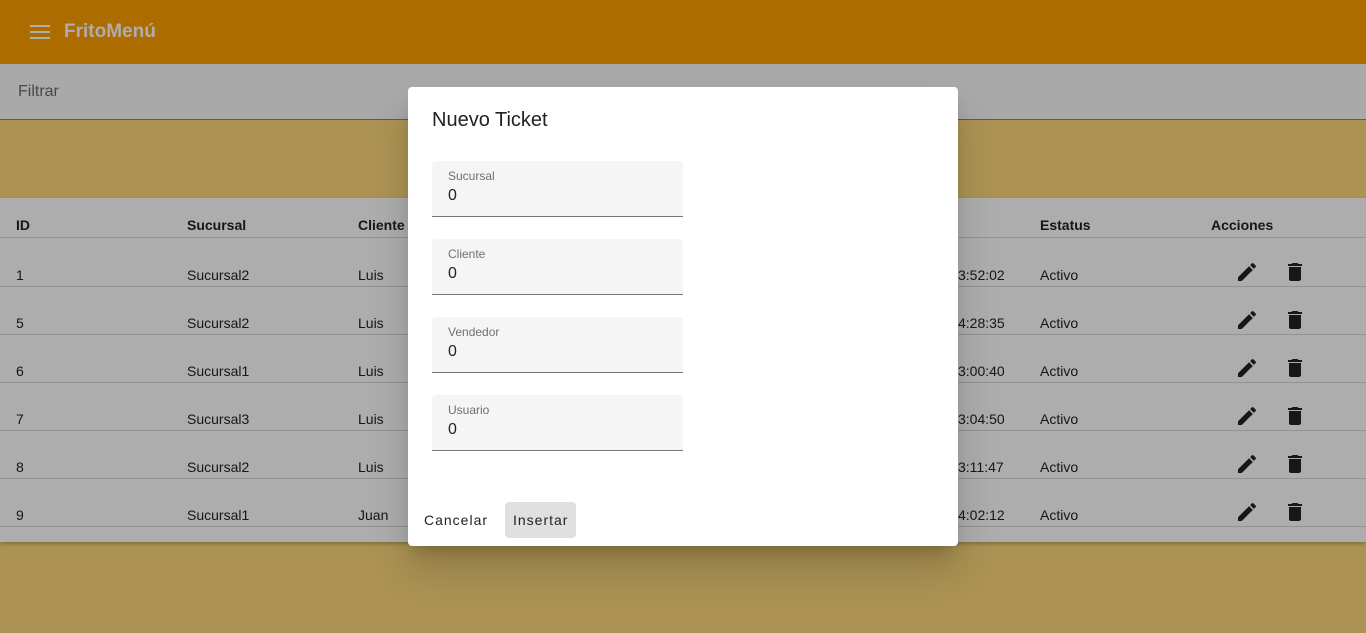 The width and height of the screenshot is (1366, 633). I want to click on vendedor-field: Vendedor, so click(557, 345).